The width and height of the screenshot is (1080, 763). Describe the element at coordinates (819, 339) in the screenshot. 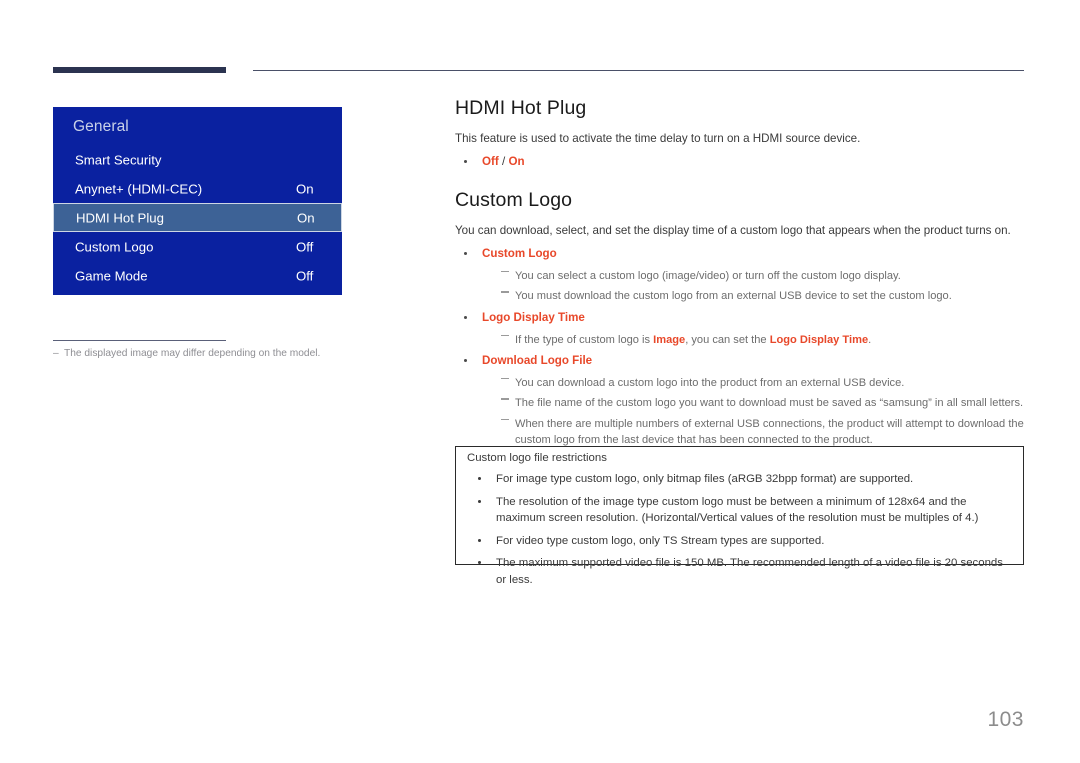

I see `inline-accent-logo-display-time: Logo Display Time` at that location.